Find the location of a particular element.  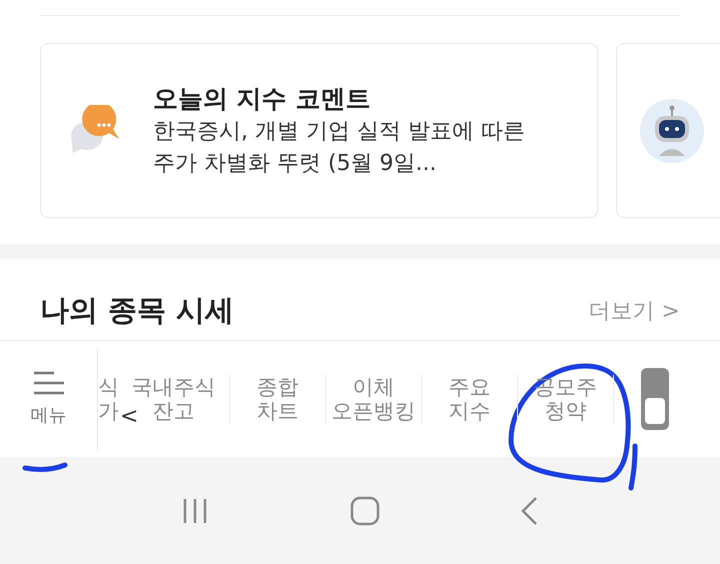

card-title: 오늘의 지수 코멘트 is located at coordinates (262, 98).